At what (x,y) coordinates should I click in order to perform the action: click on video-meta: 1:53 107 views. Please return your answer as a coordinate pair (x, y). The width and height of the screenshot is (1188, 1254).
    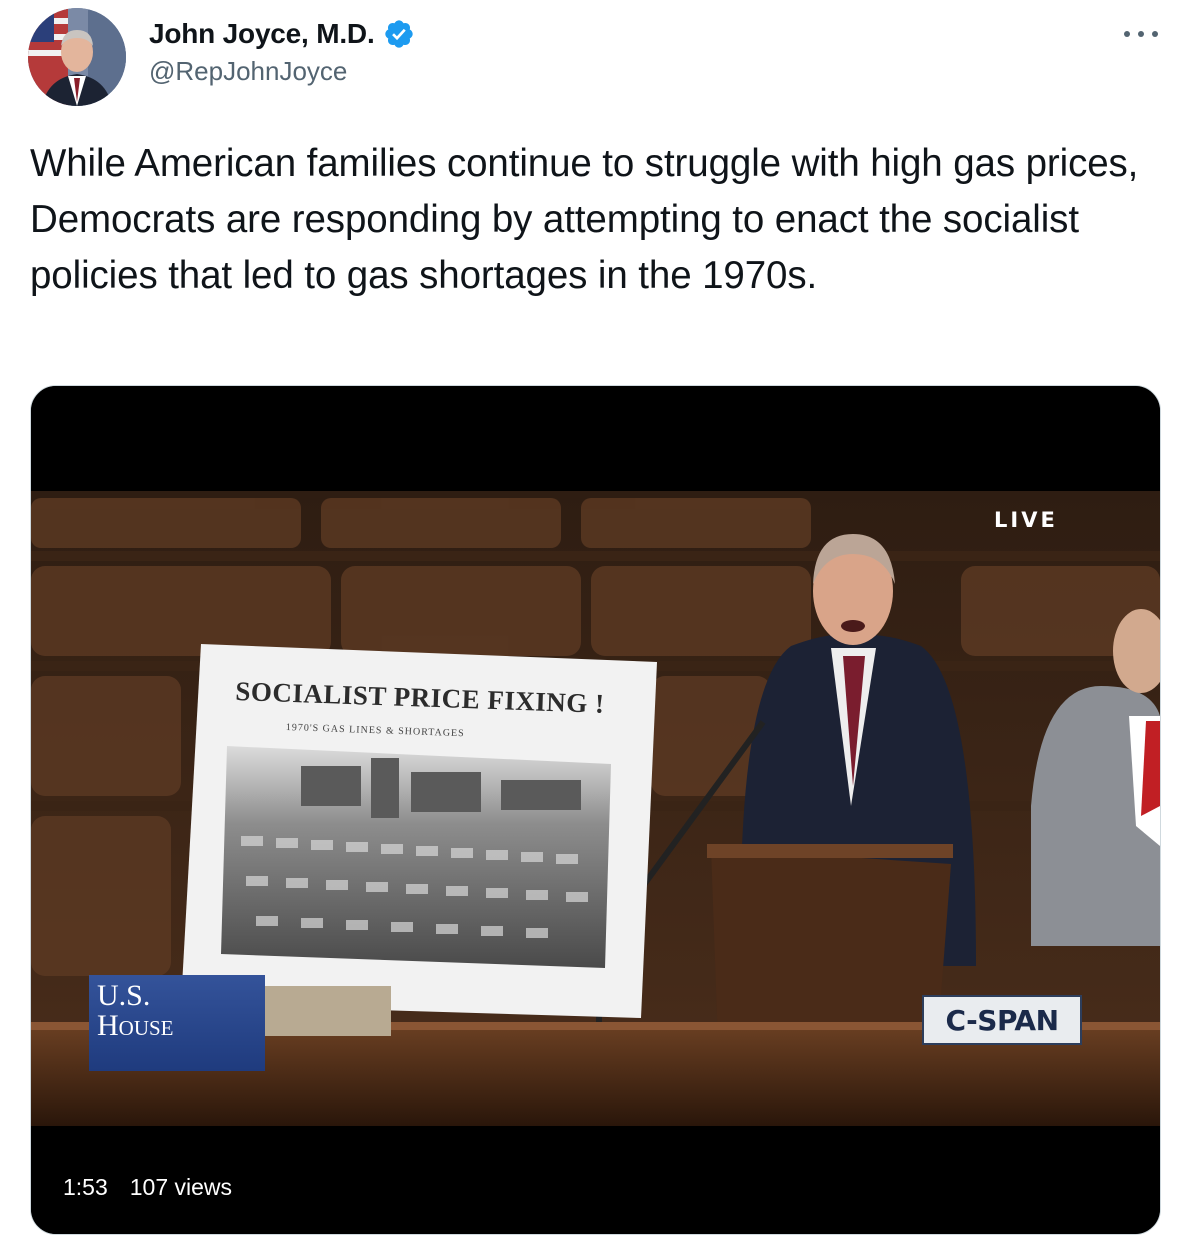
    Looking at the image, I should click on (147, 1187).